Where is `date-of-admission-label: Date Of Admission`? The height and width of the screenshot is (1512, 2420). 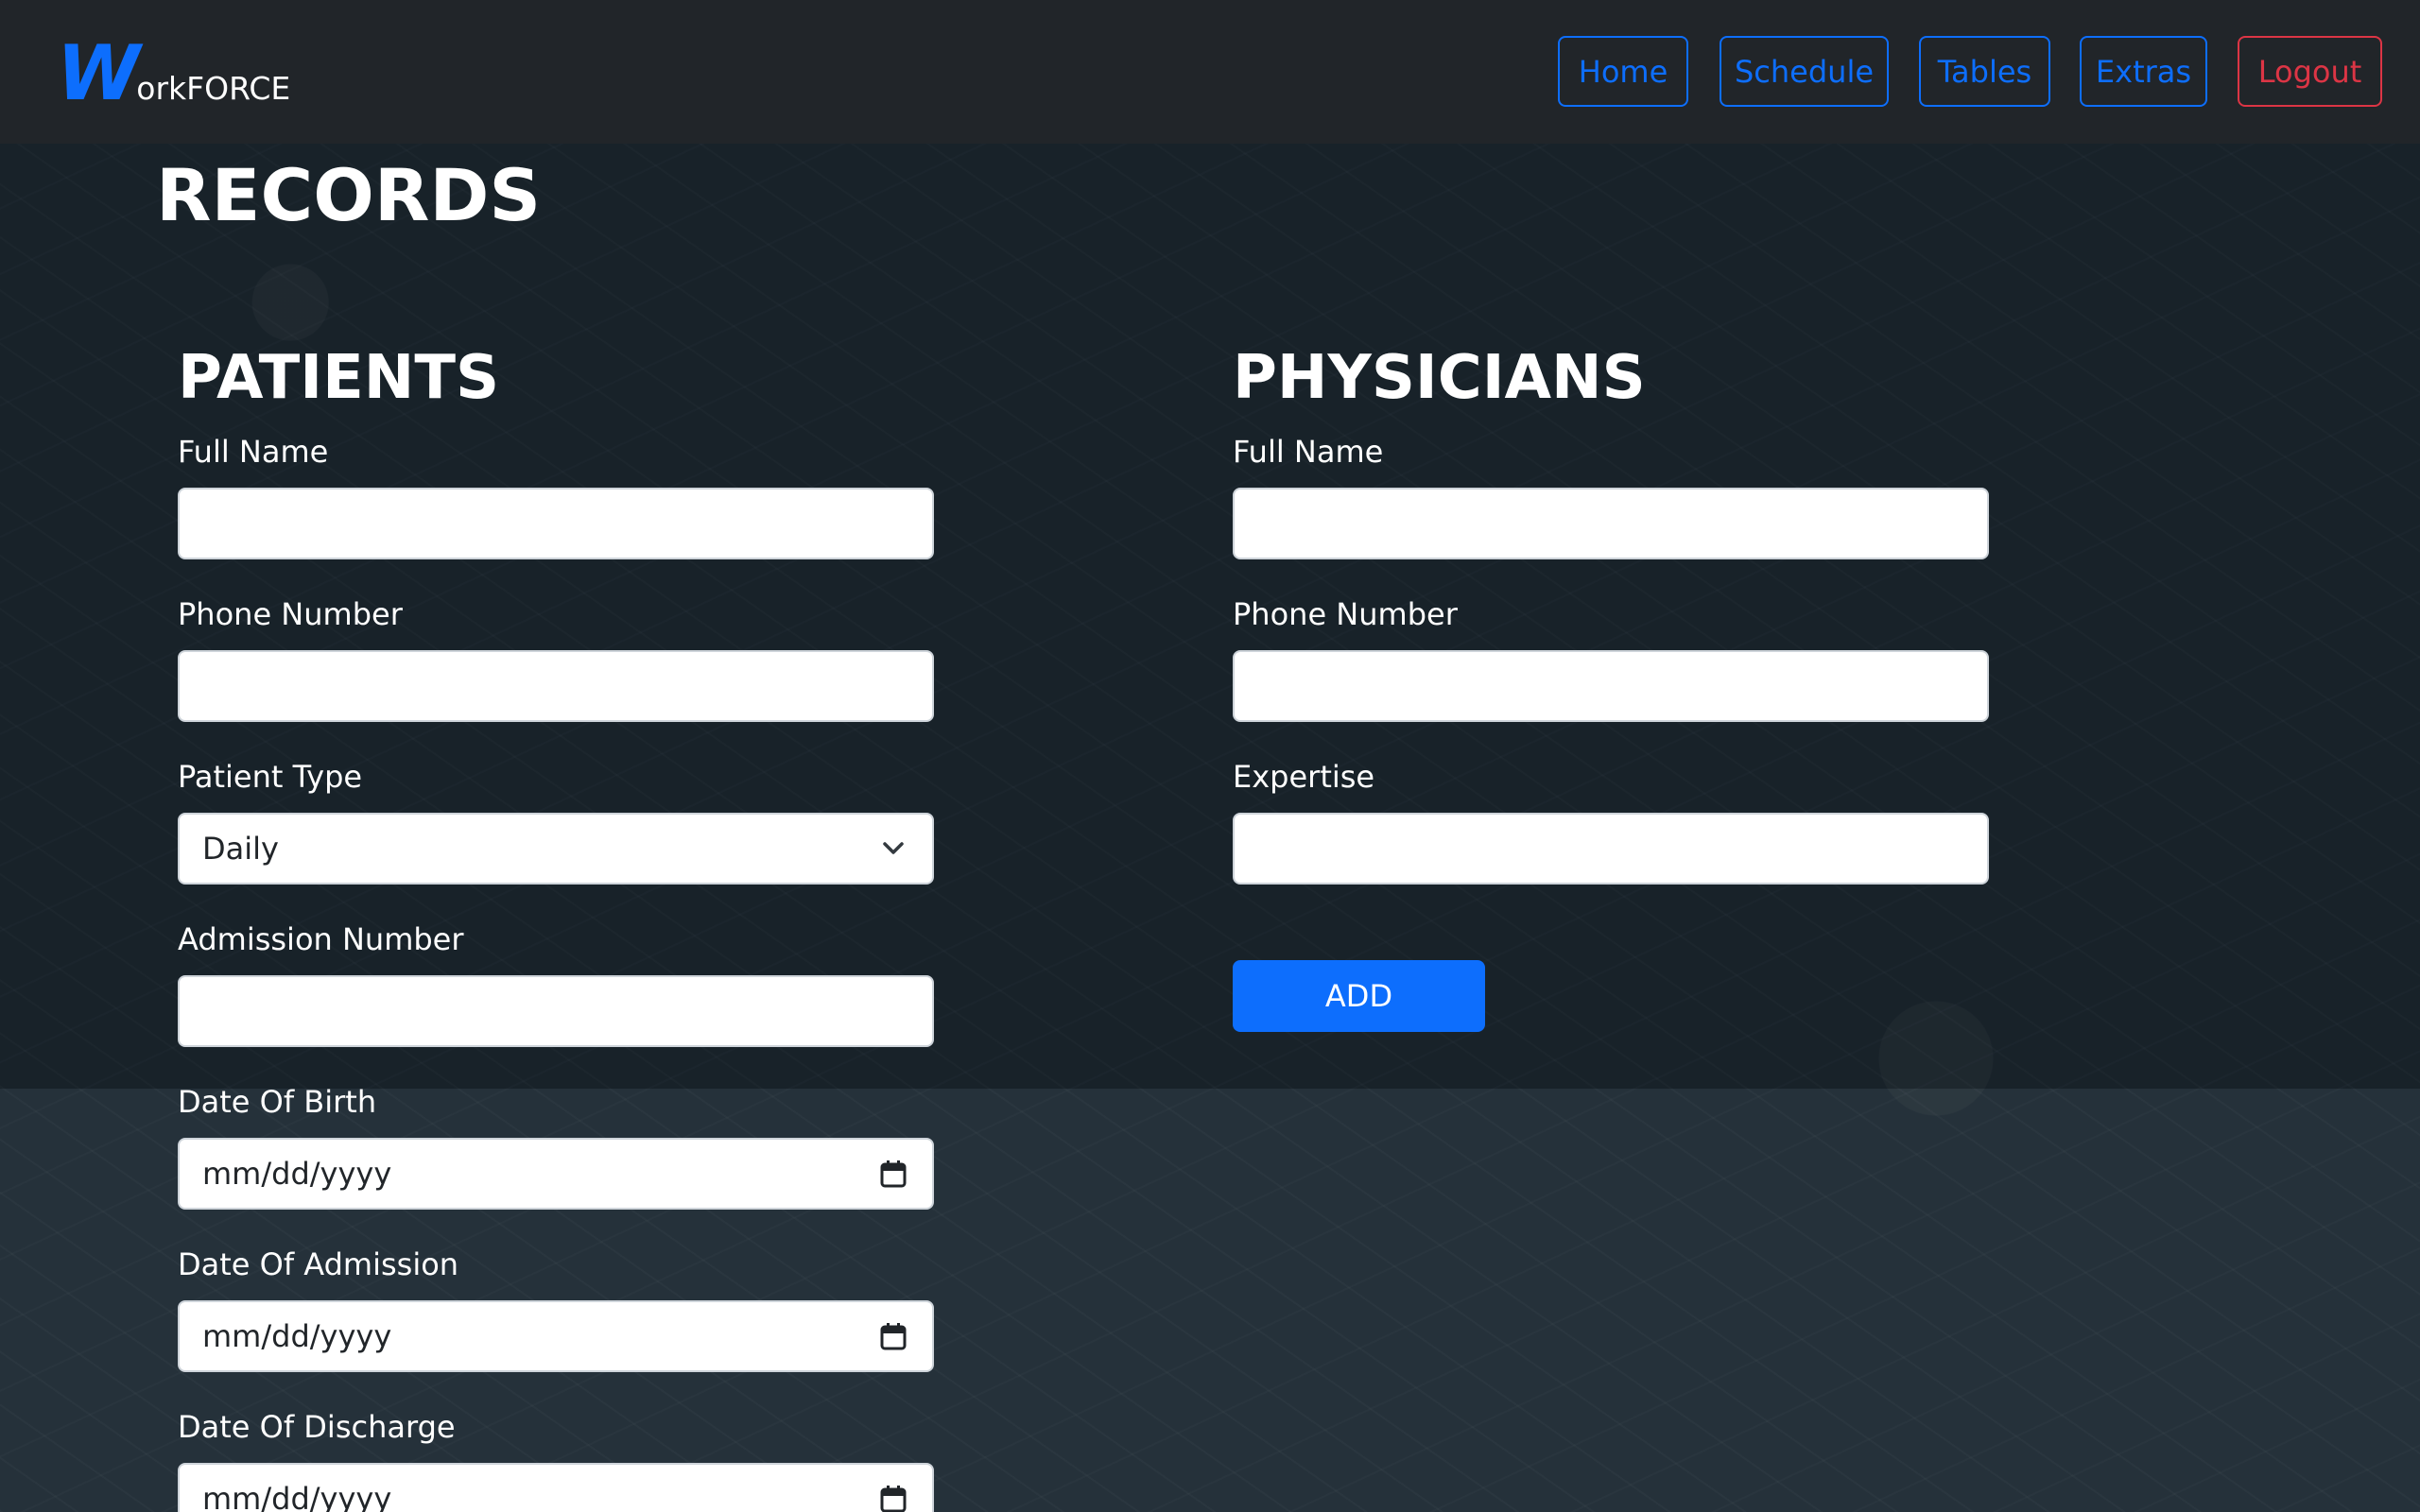 date-of-admission-label: Date Of Admission is located at coordinates (318, 1264).